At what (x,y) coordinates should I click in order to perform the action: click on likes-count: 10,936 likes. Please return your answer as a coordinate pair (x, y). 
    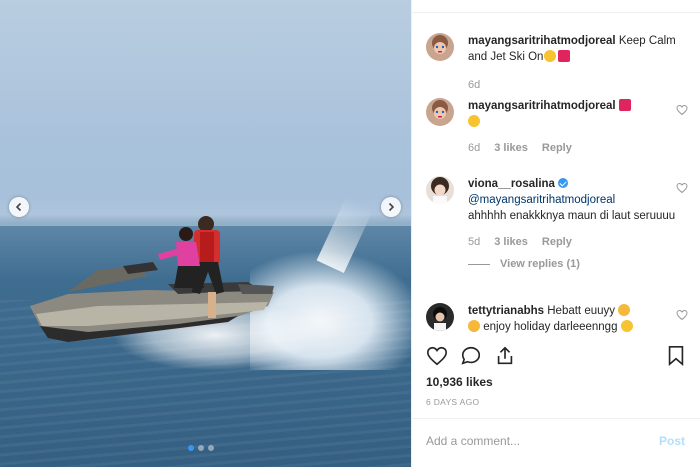
    Looking at the image, I should click on (459, 382).